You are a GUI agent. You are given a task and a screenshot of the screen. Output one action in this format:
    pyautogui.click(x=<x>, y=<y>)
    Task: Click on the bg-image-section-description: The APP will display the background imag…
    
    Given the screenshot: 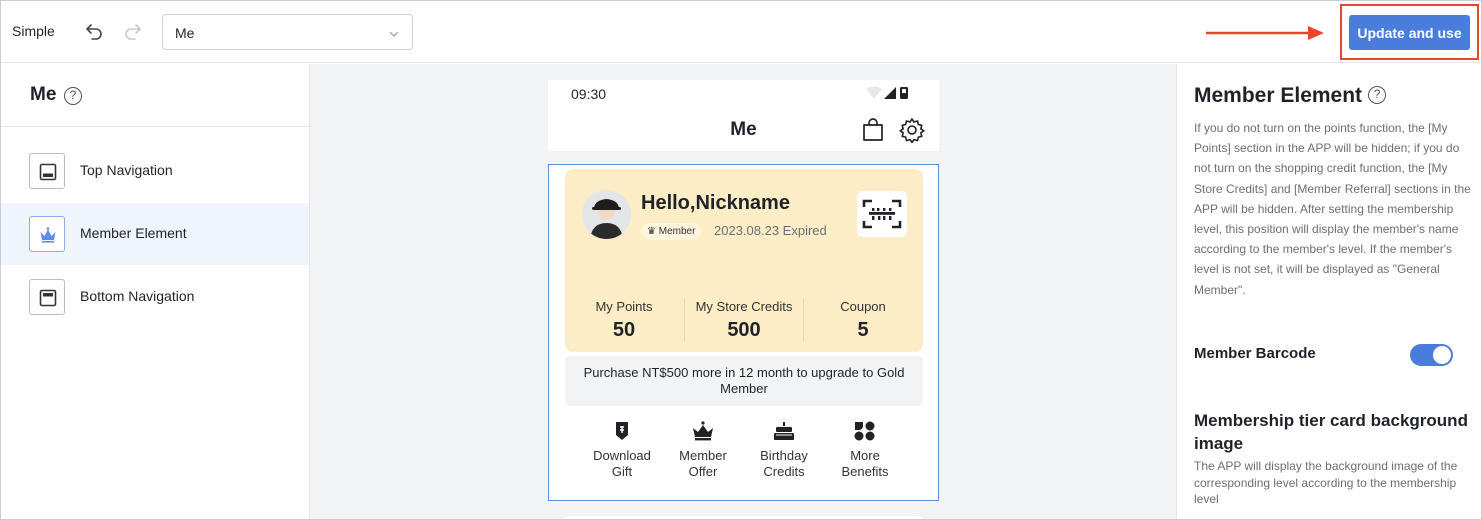 What is the action you would take?
    pyautogui.click(x=1326, y=482)
    